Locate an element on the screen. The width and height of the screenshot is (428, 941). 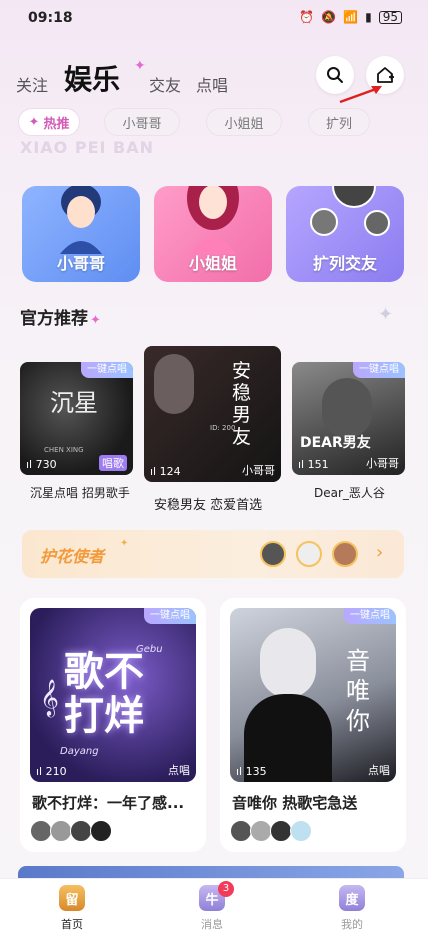
alarm-icon: ⏰ is located at coordinates (307, 17).